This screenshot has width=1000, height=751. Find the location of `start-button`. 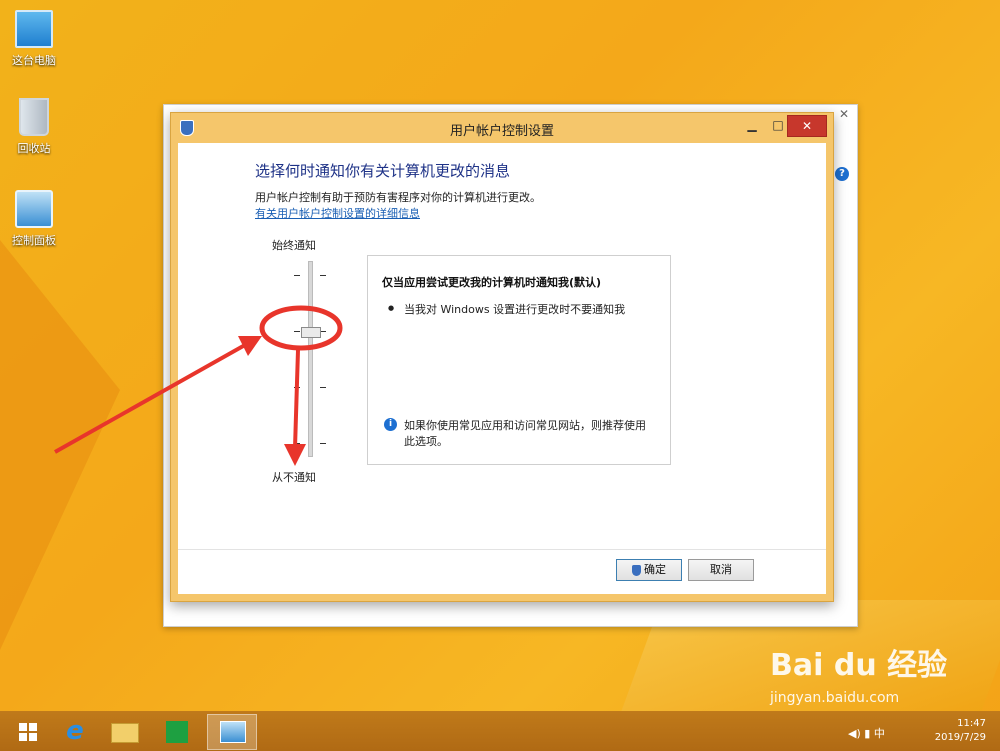

start-button is located at coordinates (30, 731).